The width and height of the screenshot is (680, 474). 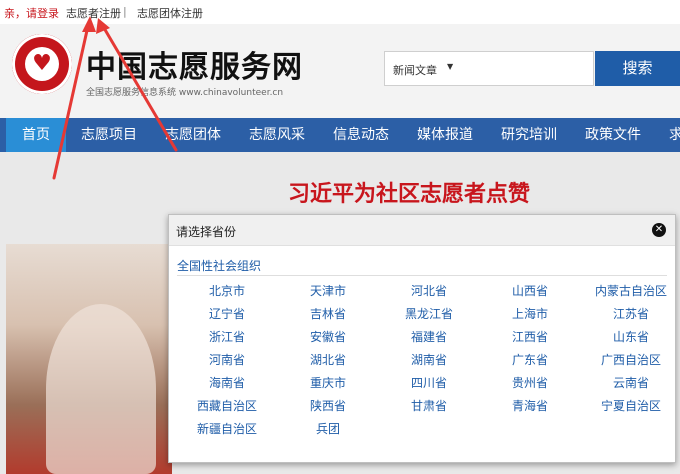 What do you see at coordinates (227, 336) in the screenshot?
I see `province-link: 浙江省` at bounding box center [227, 336].